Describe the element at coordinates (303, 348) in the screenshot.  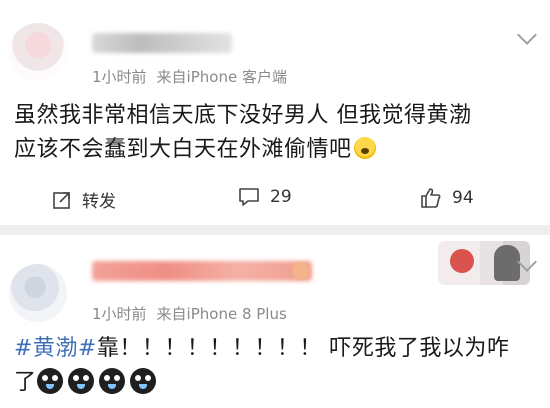
I see `post-text-line-1: 靠！！！！！！！！！ 吓死我了我以为咋` at that location.